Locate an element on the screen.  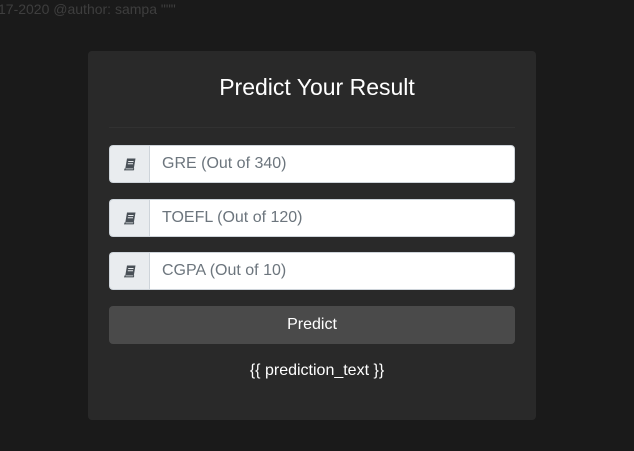
toefl-input-group is located at coordinates (312, 218).